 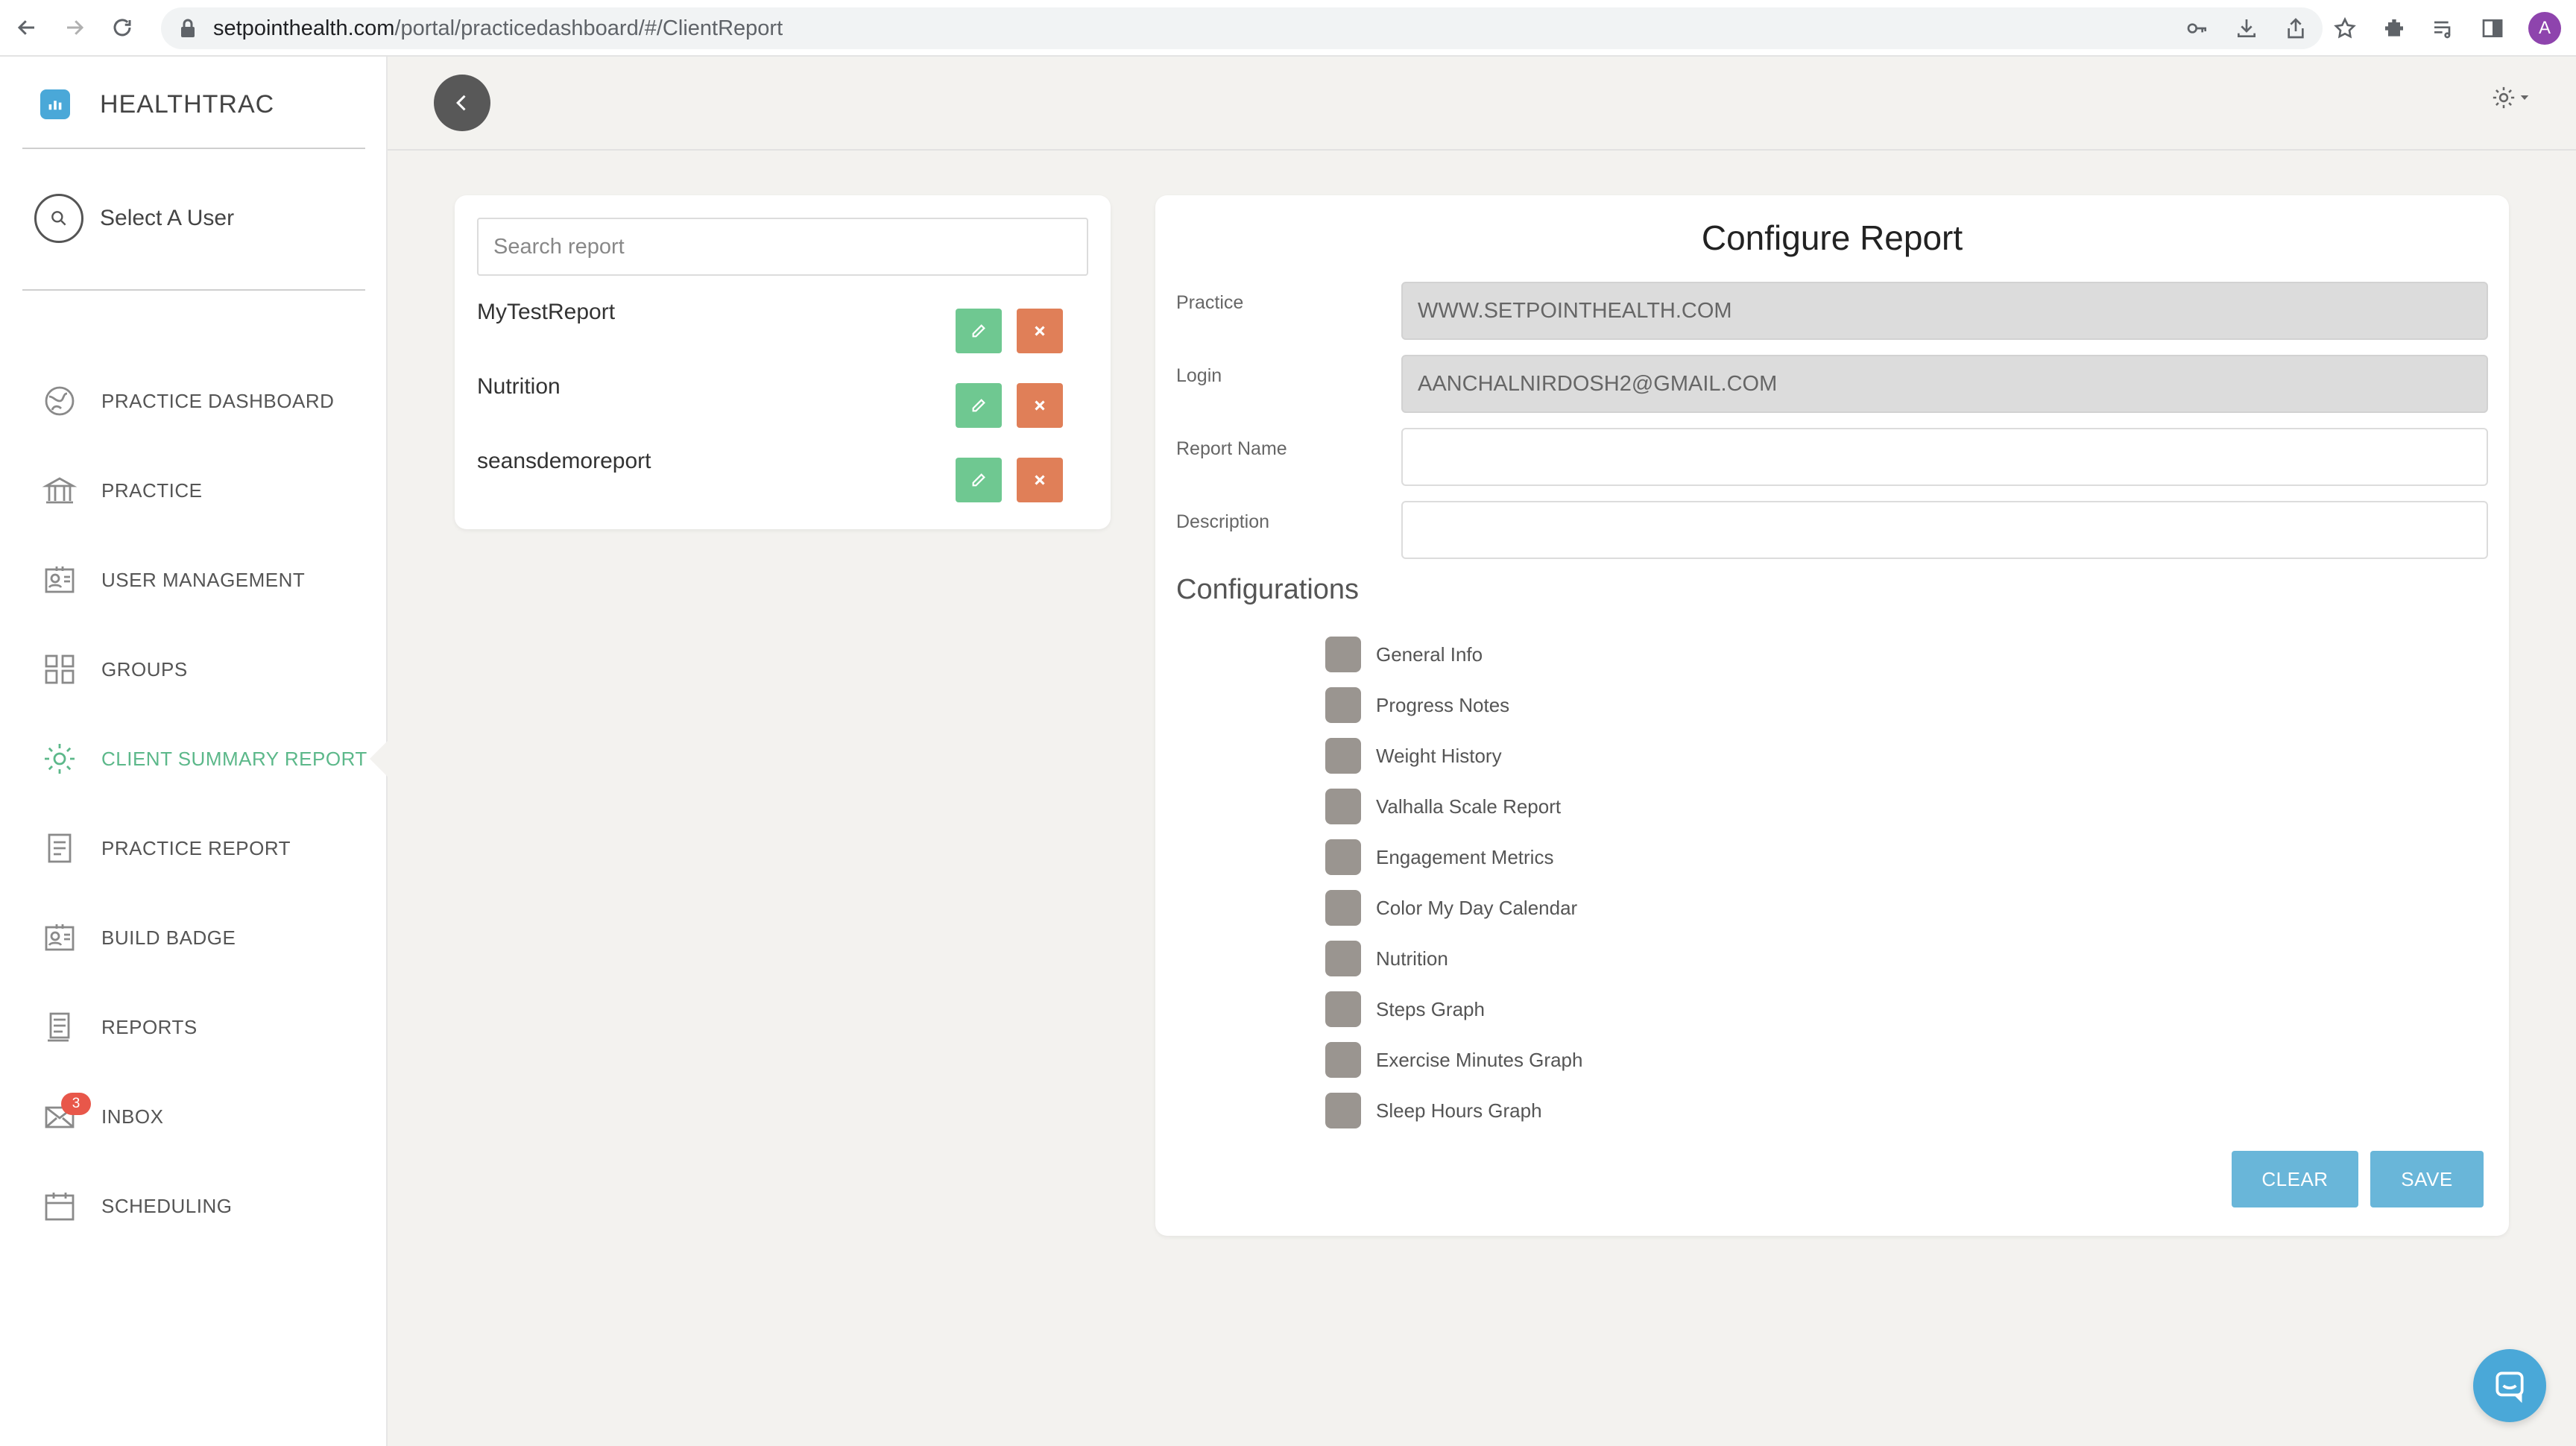 I want to click on gear-icon, so click(x=60, y=758).